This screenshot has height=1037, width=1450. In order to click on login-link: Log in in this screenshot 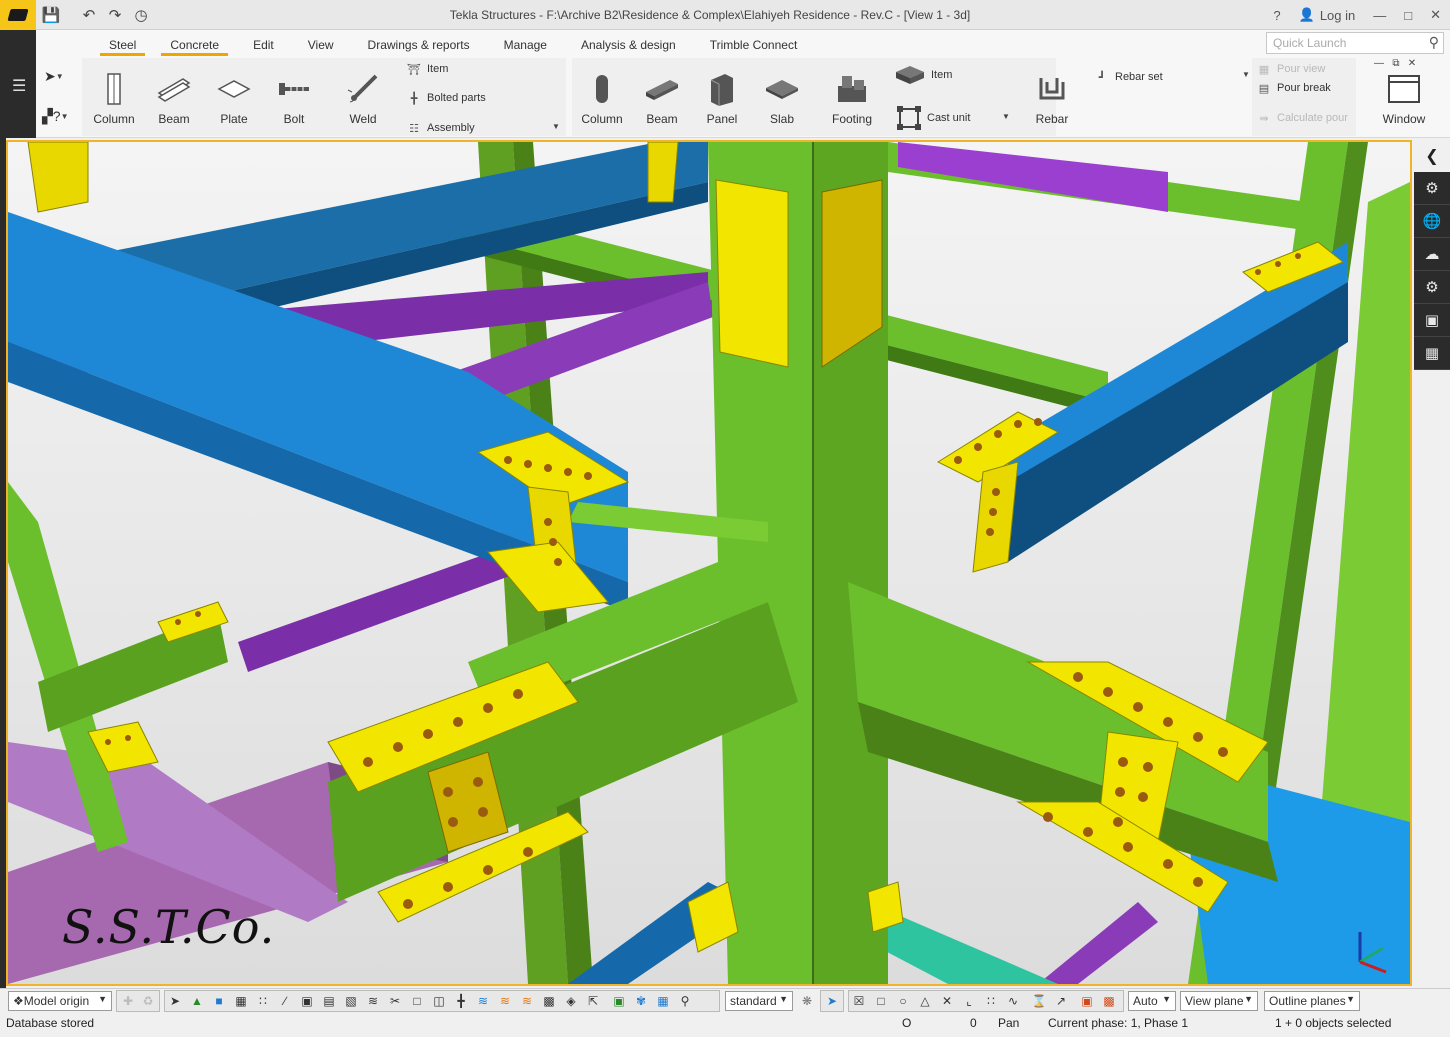, I will do `click(1337, 15)`.